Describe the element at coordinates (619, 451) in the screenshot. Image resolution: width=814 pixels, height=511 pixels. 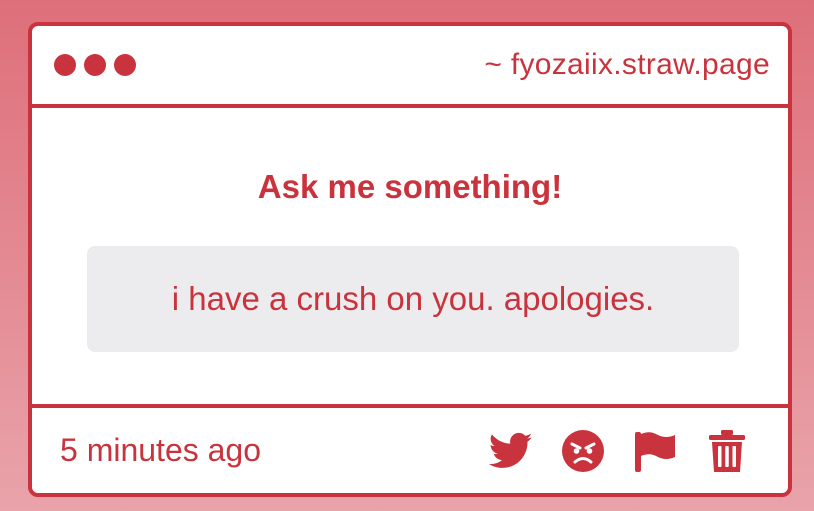
I see `action-bar` at that location.